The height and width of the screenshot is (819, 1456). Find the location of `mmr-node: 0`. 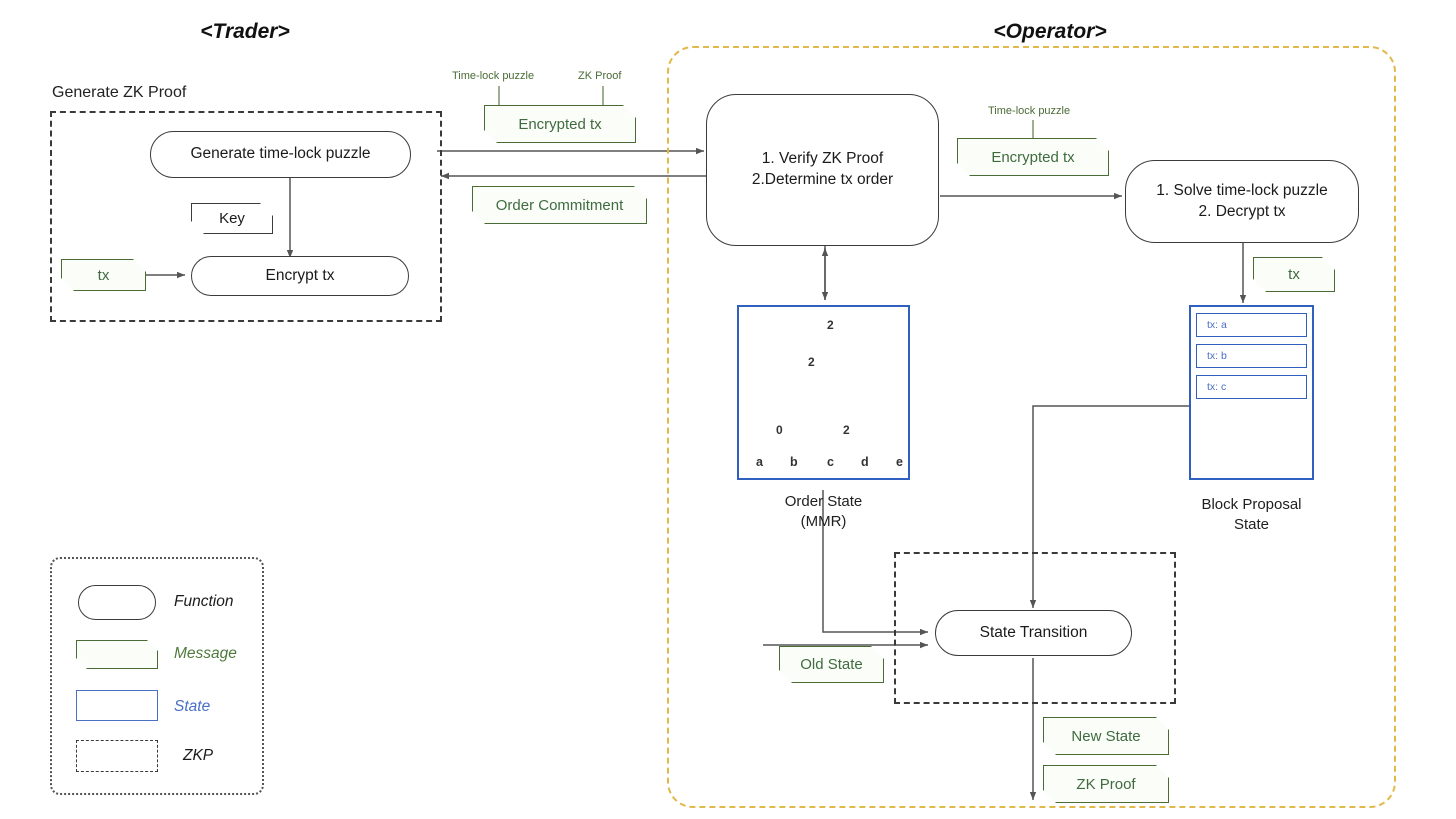

mmr-node: 0 is located at coordinates (779, 430).